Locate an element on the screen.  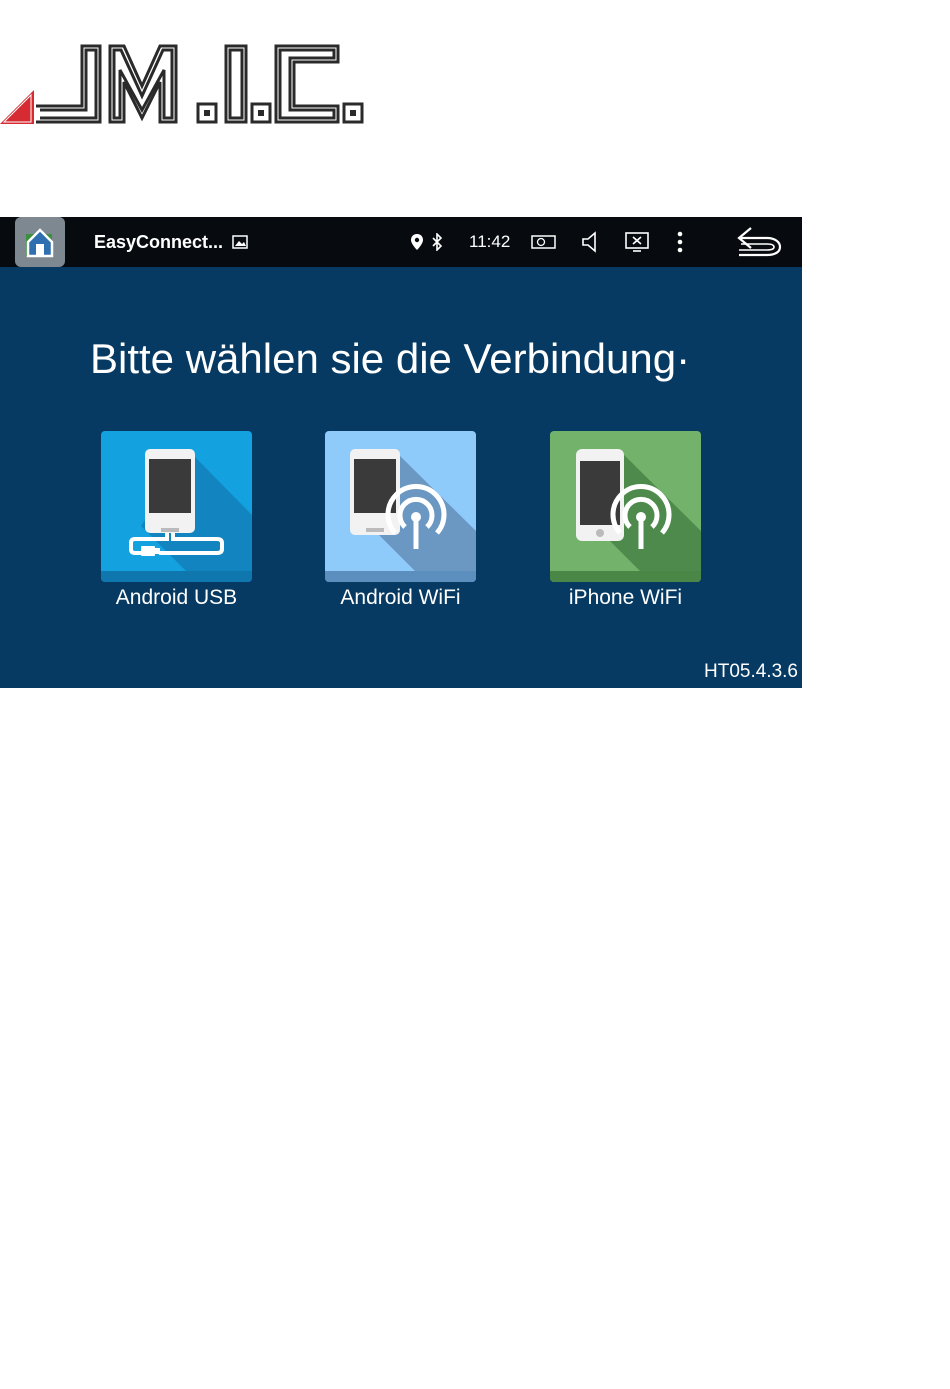
android-wifi-label: Android WiFi is located at coordinates (400, 597).